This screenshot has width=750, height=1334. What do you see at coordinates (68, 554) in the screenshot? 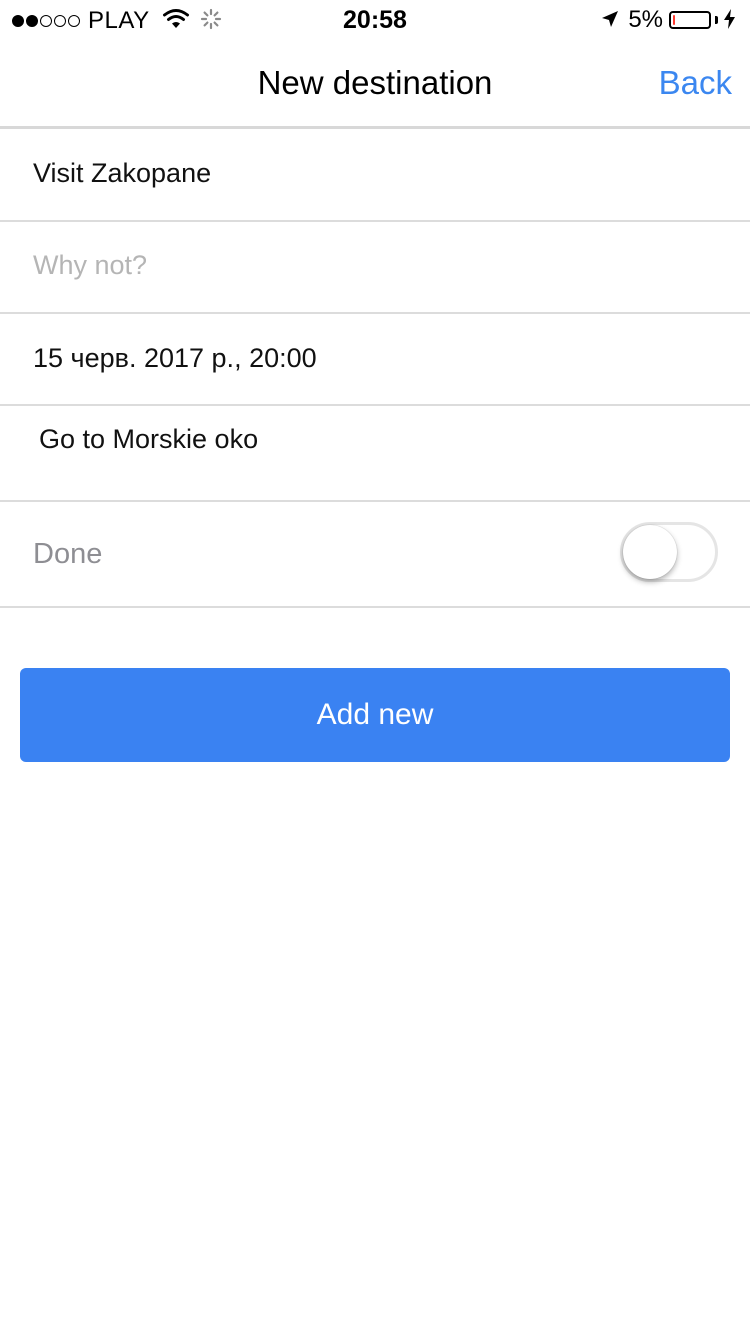
I see `done-label: Done` at bounding box center [68, 554].